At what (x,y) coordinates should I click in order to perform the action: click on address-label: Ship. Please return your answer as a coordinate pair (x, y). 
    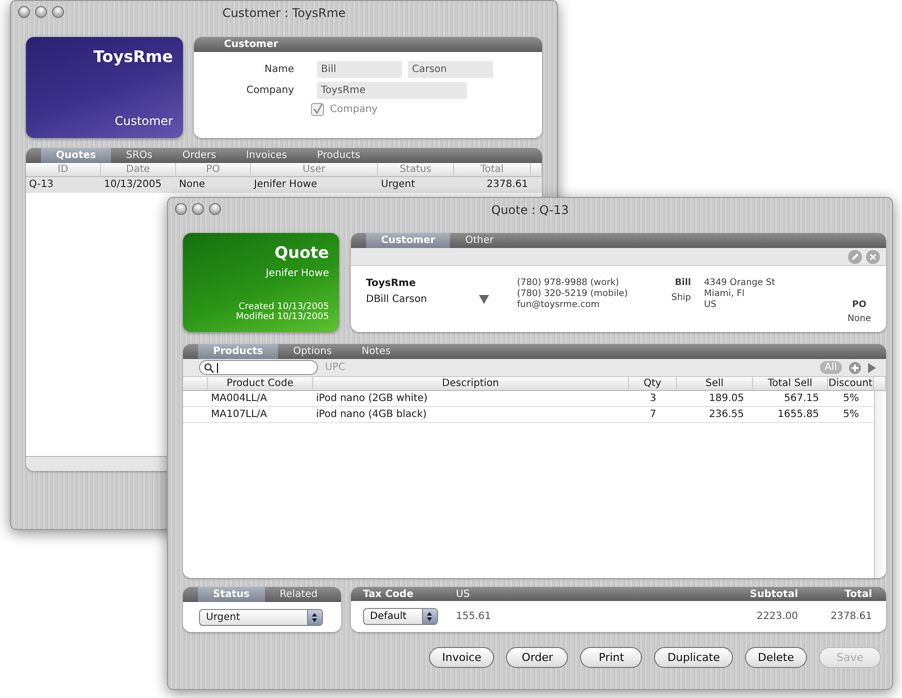
    Looking at the image, I should click on (681, 298).